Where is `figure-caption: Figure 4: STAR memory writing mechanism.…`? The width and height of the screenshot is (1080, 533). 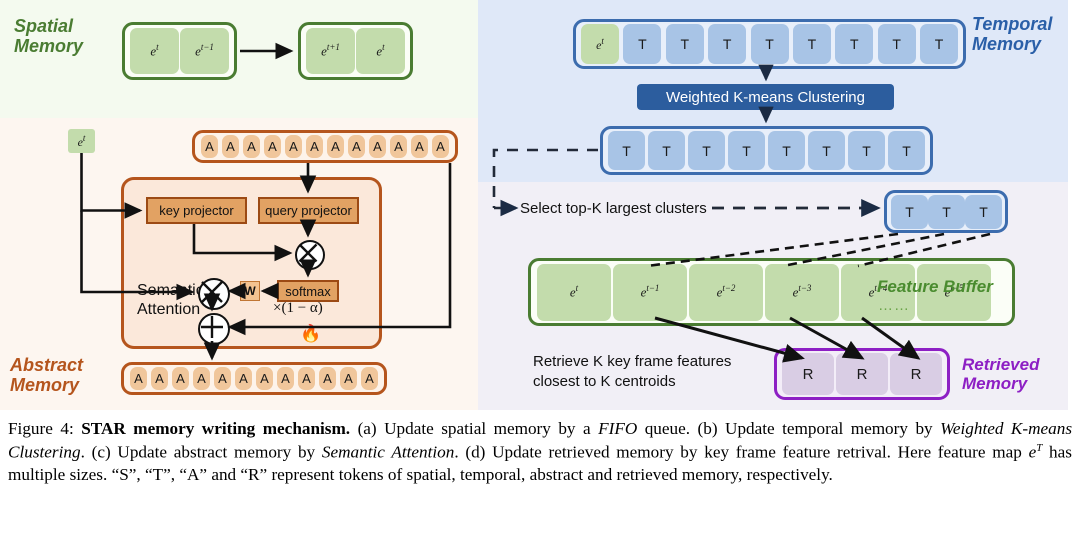
figure-caption: Figure 4: STAR memory writing mechanism.… is located at coordinates (540, 452).